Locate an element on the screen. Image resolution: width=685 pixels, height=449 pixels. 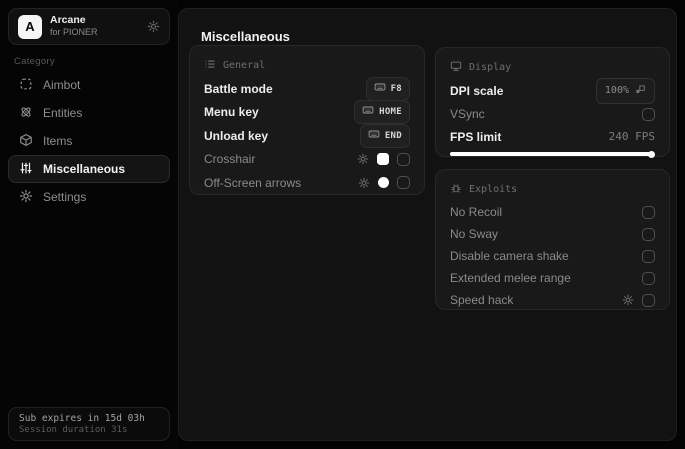
dpi-scale-value: 100% is located at coordinates (616, 91).